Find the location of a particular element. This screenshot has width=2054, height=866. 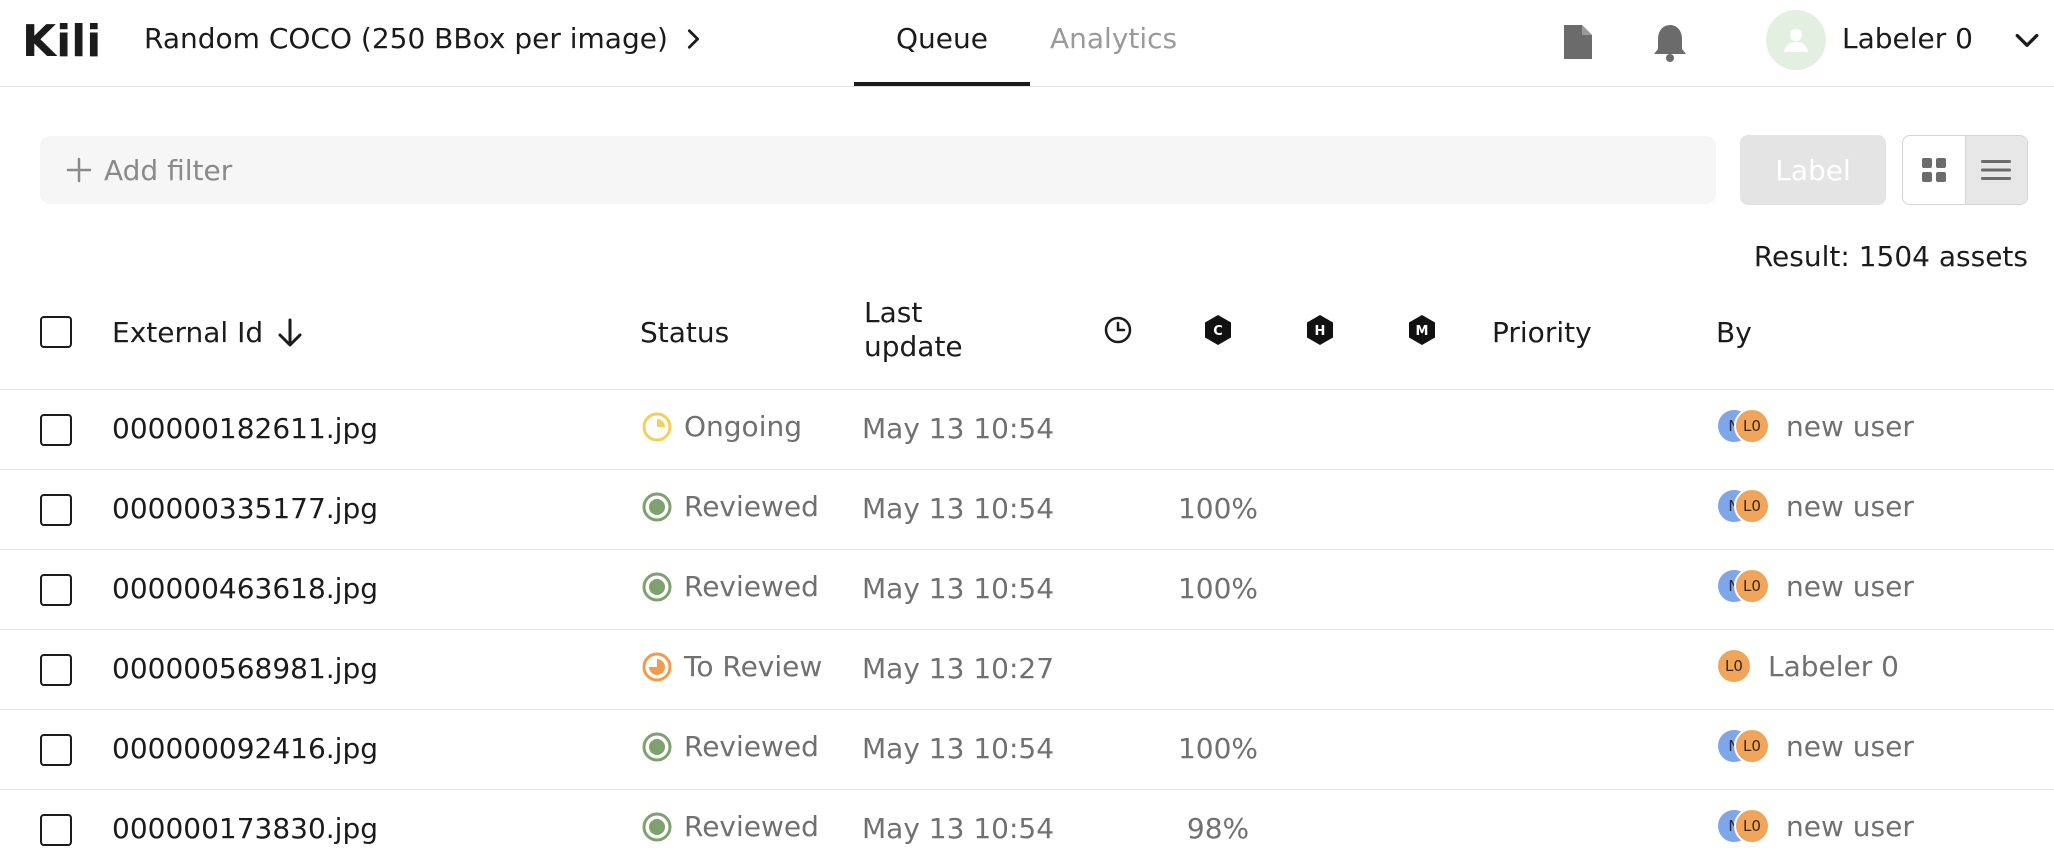

file-icon is located at coordinates (1578, 42).